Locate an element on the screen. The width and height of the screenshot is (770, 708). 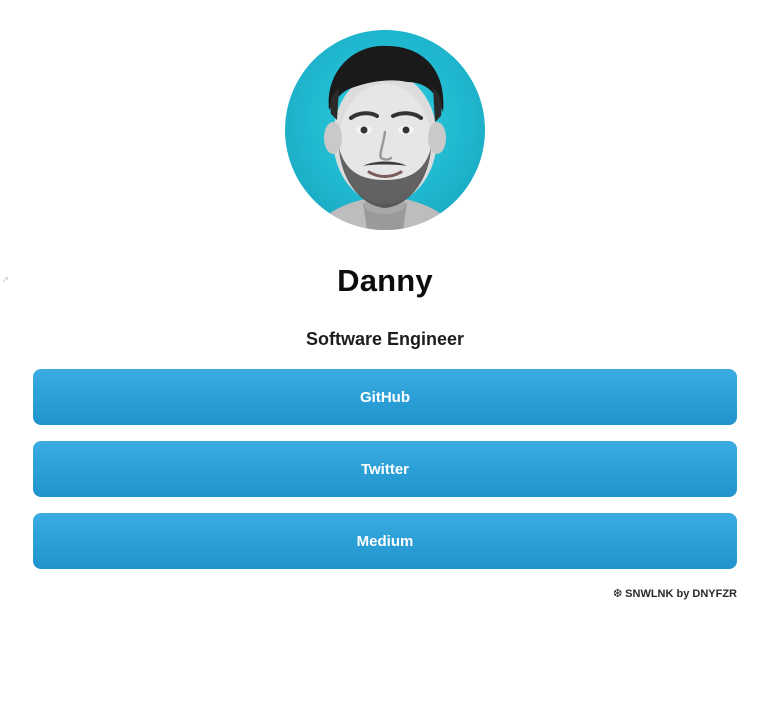
footer-credit-link: ❆ SNWLNK by DNYFZR is located at coordinates (675, 594).